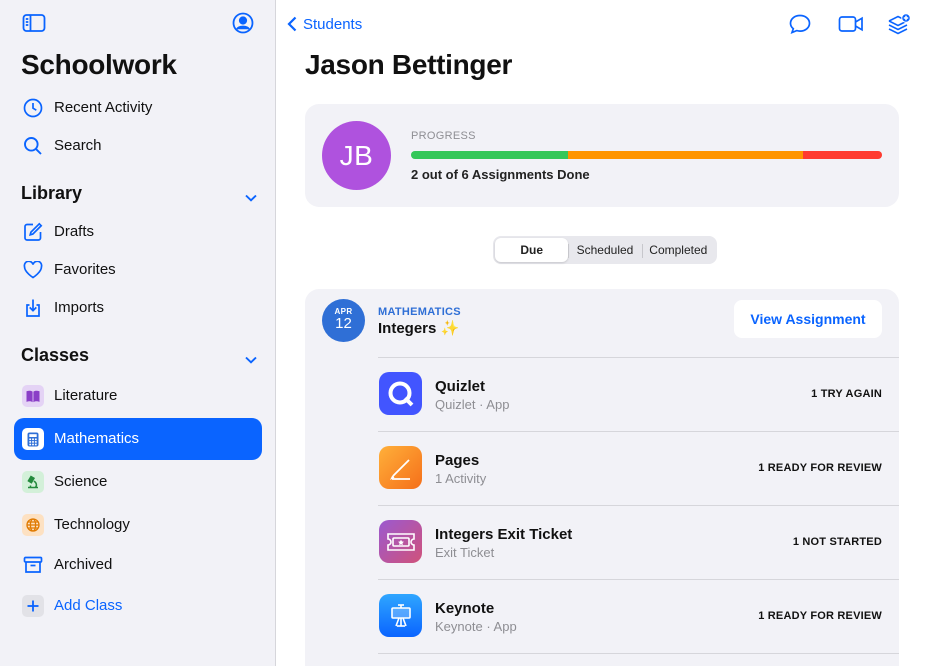 This screenshot has width=928, height=666. What do you see at coordinates (465, 552) in the screenshot?
I see `activity-subtitle: Exit Ticket` at bounding box center [465, 552].